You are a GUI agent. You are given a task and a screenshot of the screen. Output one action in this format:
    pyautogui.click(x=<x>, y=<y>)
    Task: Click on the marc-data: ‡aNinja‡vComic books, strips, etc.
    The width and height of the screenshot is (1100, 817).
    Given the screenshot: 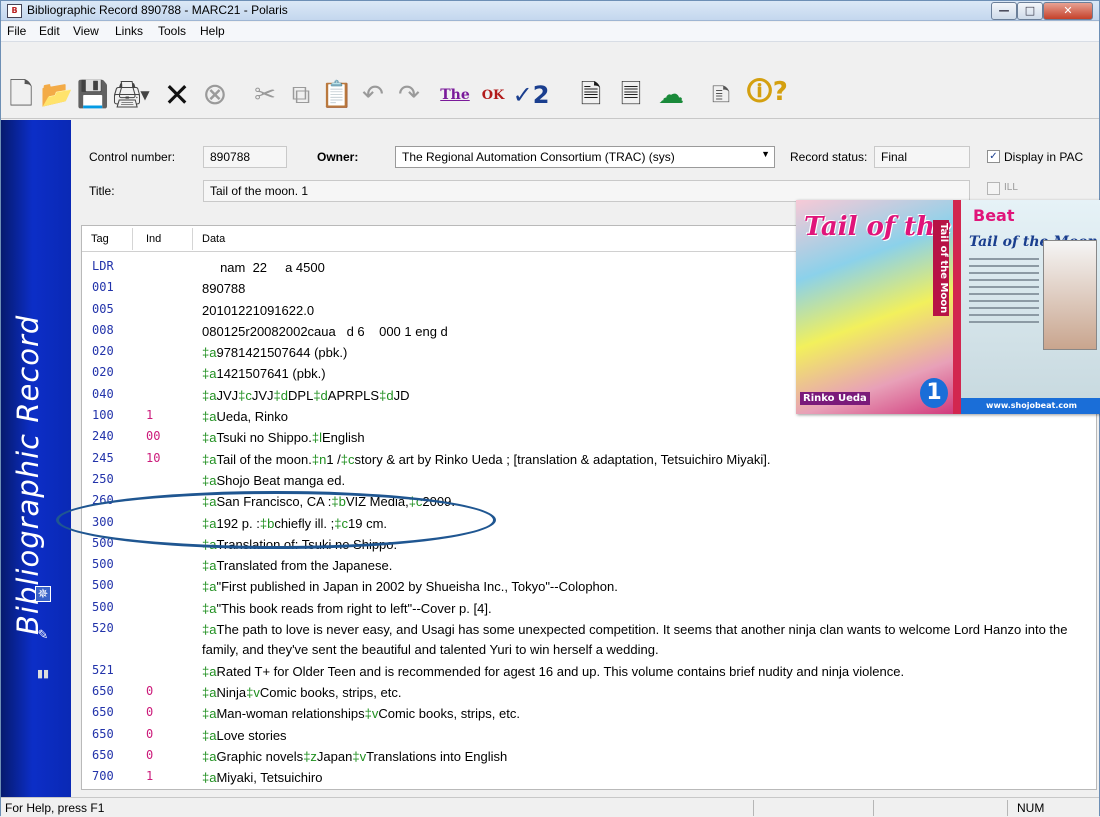 What is the action you would take?
    pyautogui.click(x=649, y=692)
    